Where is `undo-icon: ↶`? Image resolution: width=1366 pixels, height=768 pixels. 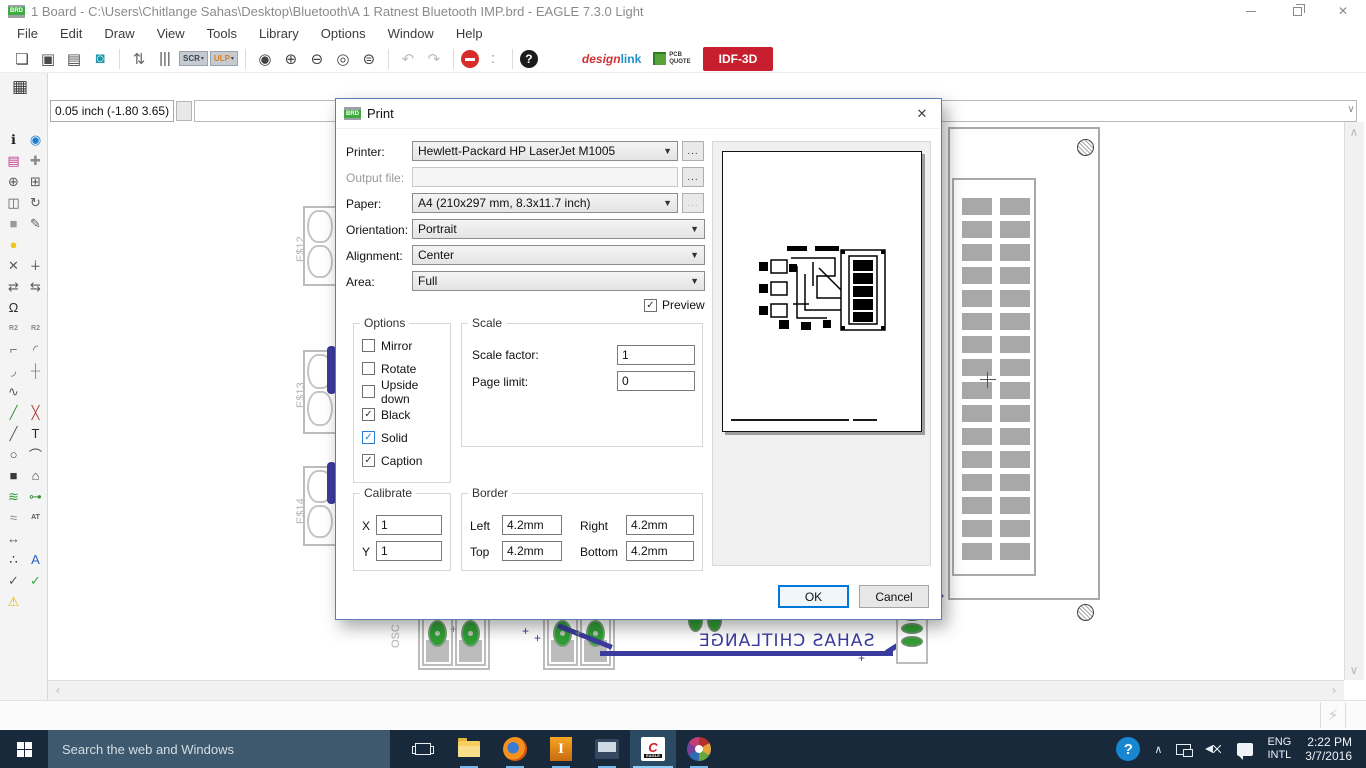 undo-icon: ↶ is located at coordinates (408, 59).